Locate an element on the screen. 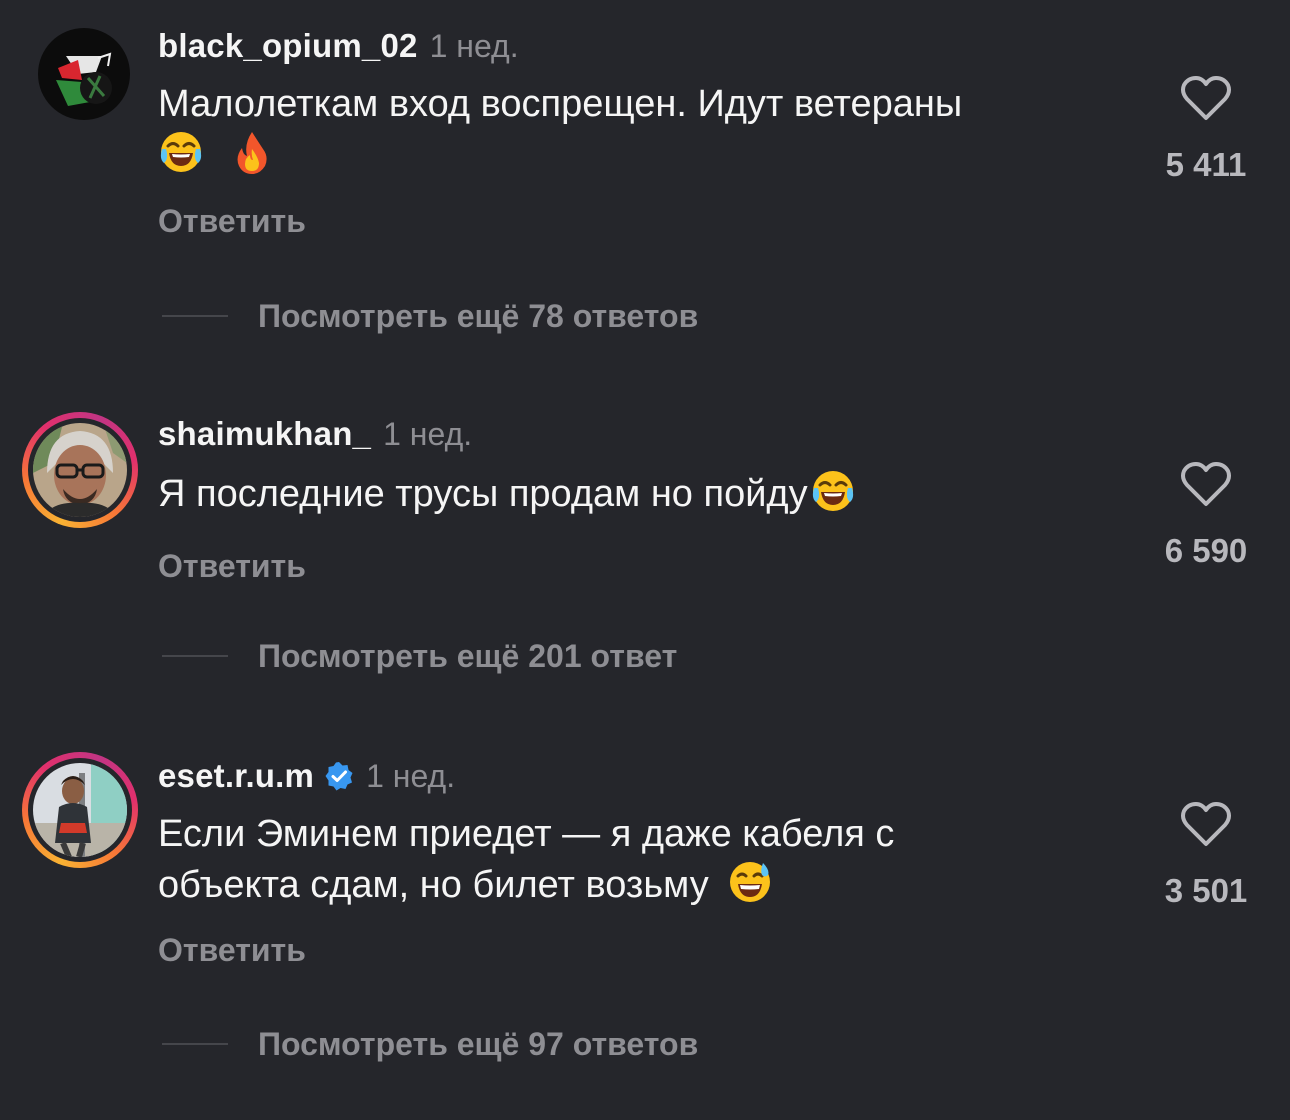 The width and height of the screenshot is (1290, 1120). view-replies-button: Посмотреть ещё 201 ответ is located at coordinates (419, 656).